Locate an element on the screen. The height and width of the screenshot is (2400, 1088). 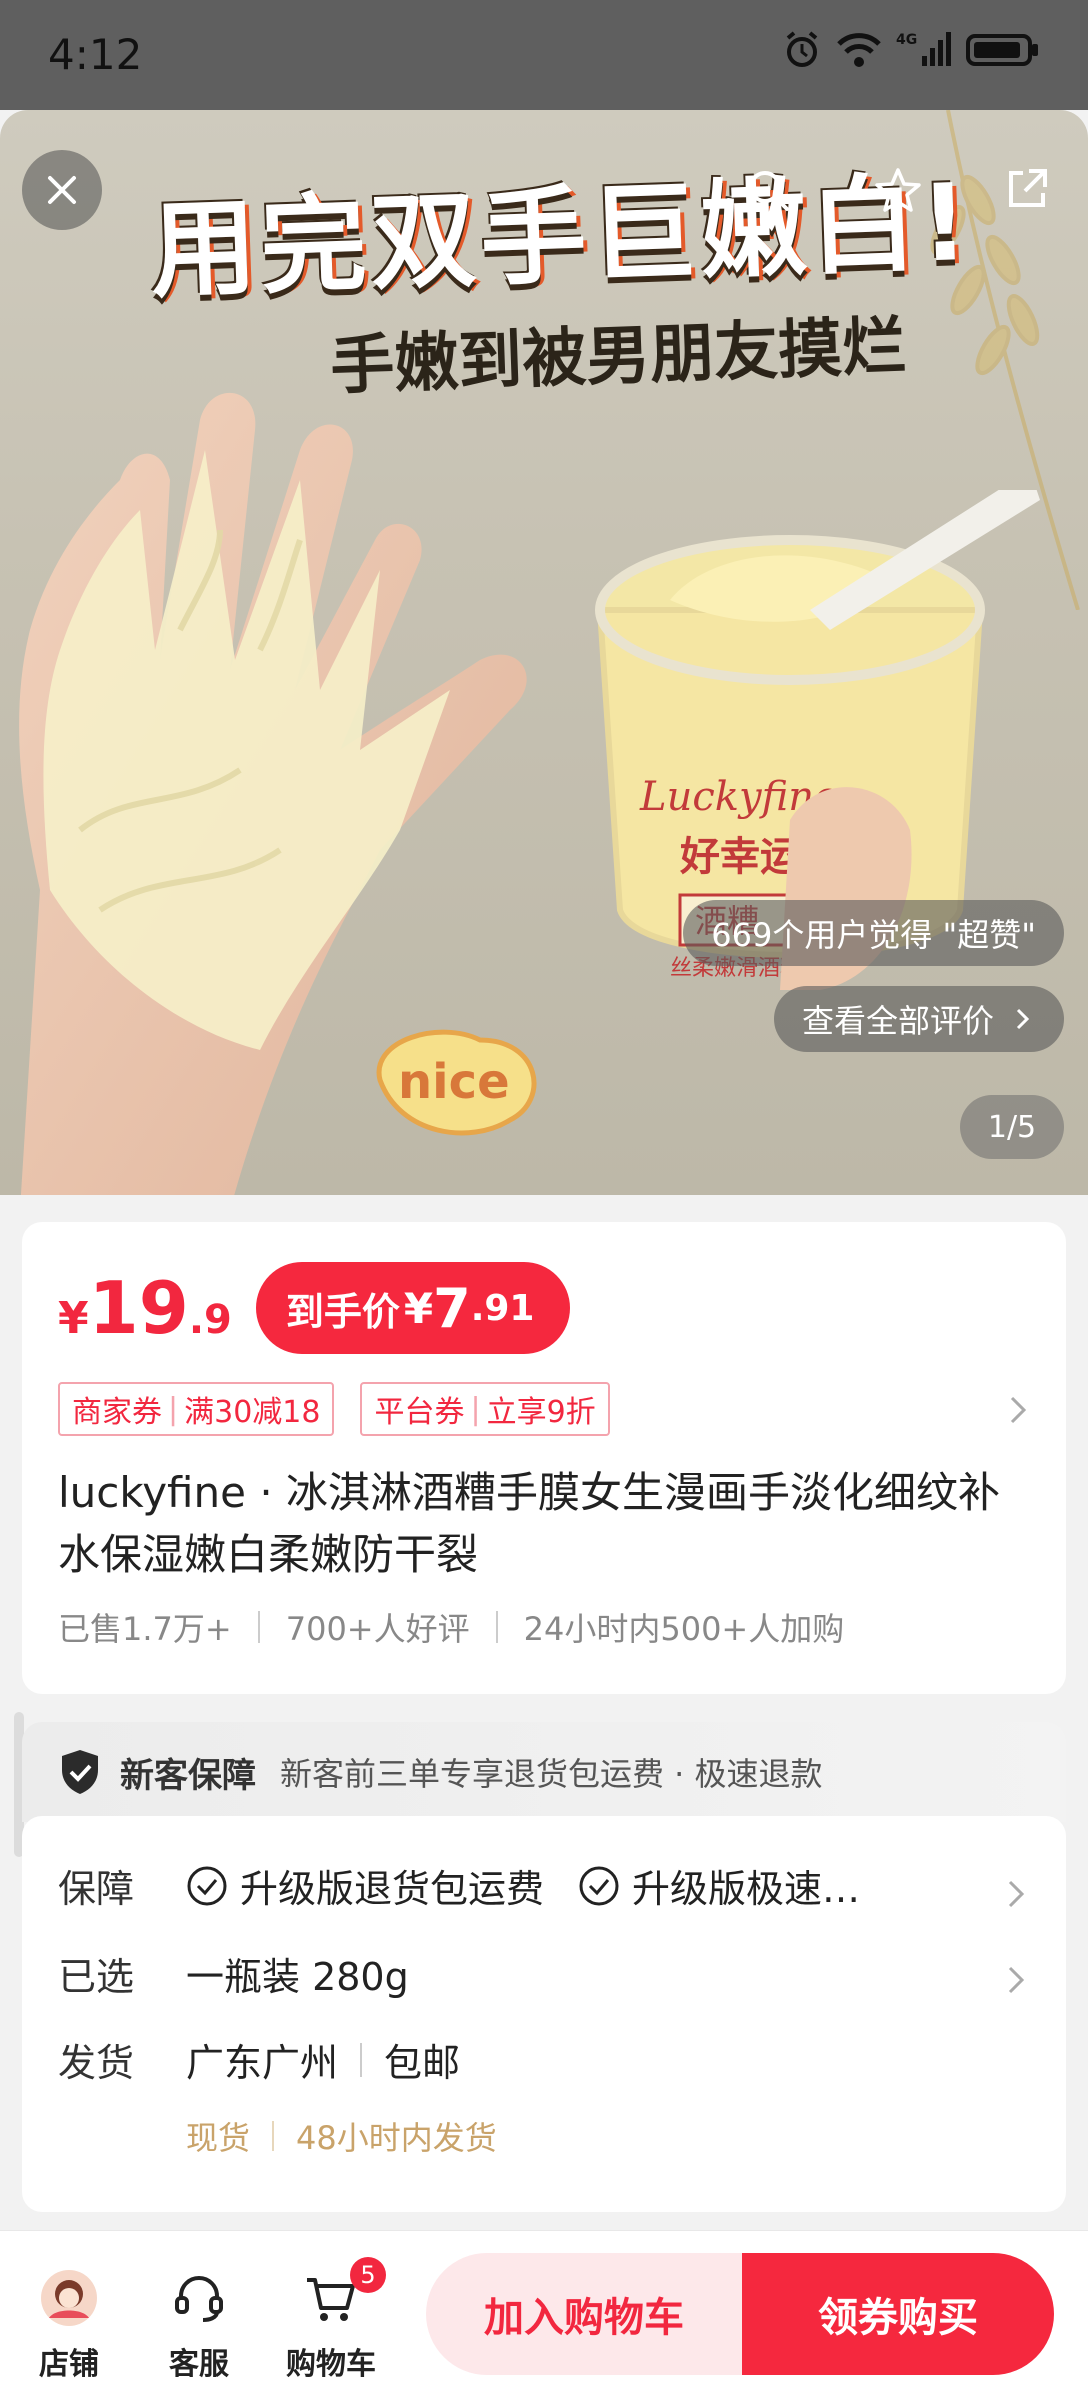
sold-count: 已售1.7万+ is located at coordinates (145, 1629).